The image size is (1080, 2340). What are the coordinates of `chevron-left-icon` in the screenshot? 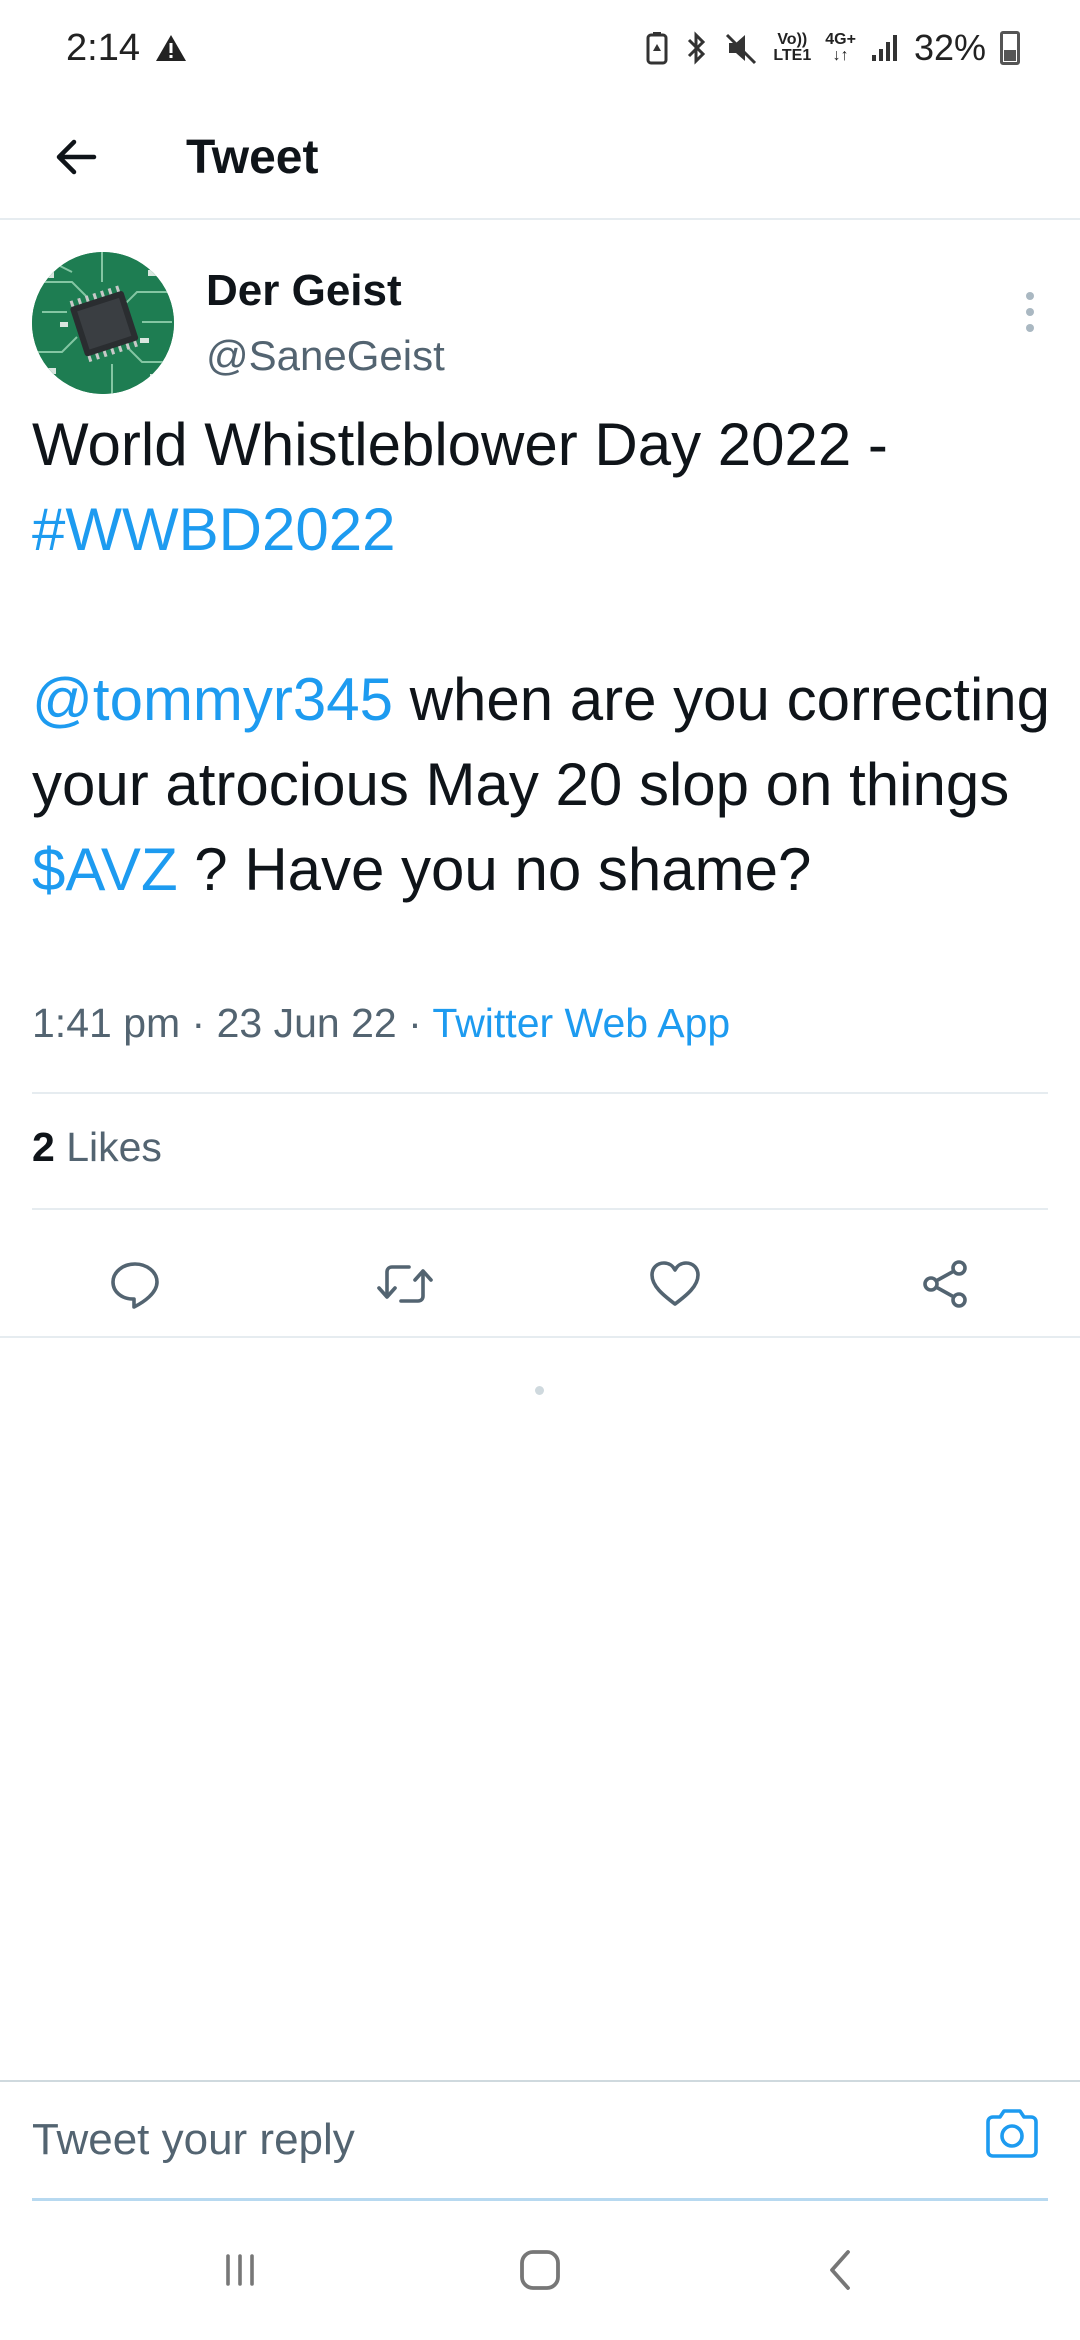 It's located at (840, 2270).